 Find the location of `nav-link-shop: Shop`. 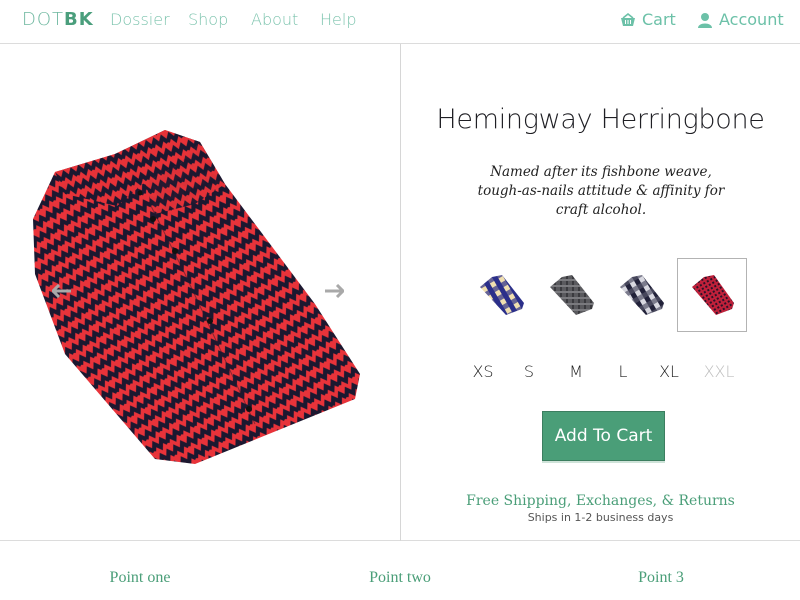

nav-link-shop: Shop is located at coordinates (208, 19).